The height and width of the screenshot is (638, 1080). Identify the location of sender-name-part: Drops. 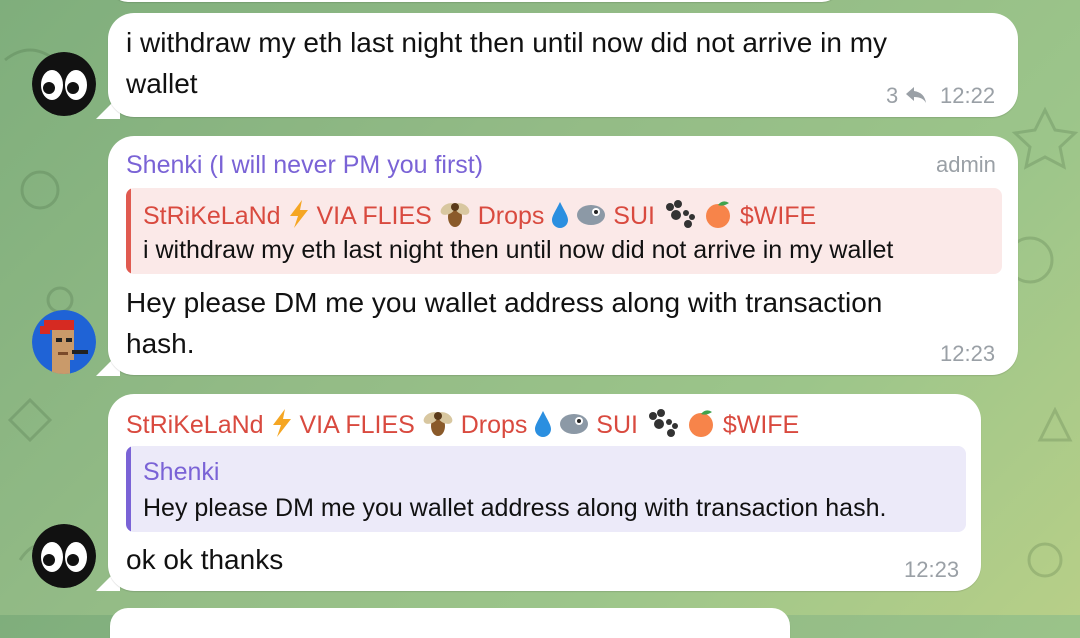
(494, 425).